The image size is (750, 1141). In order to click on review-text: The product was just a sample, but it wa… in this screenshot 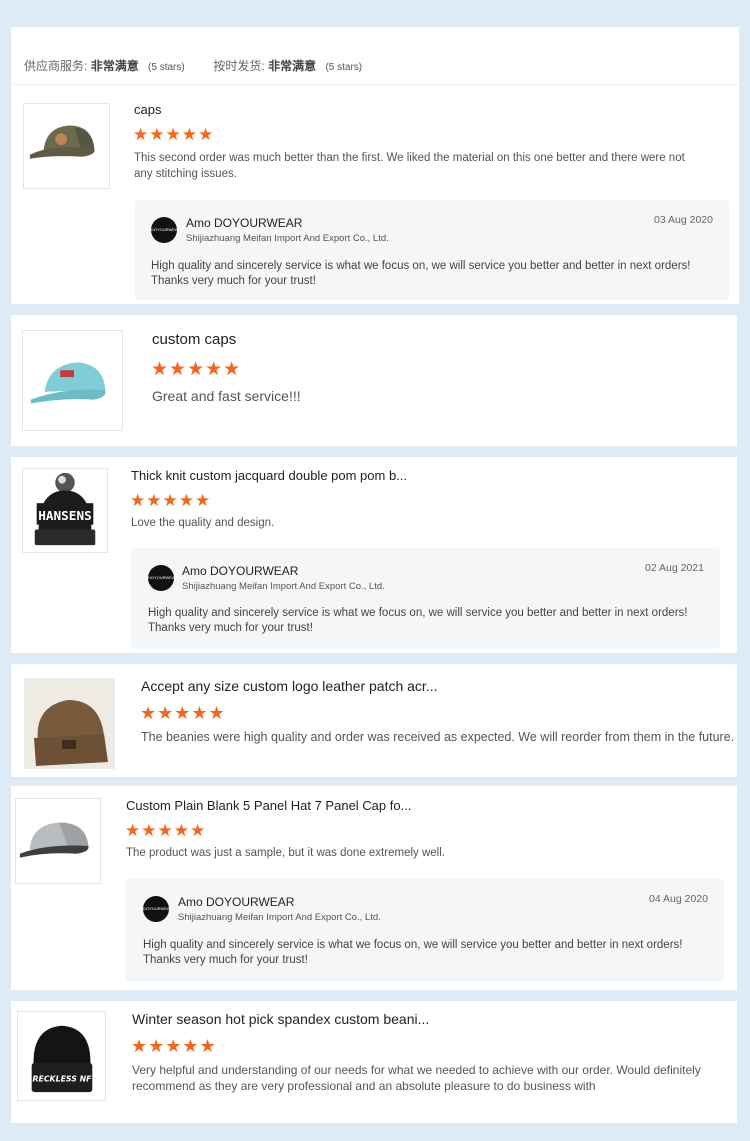, I will do `click(285, 853)`.